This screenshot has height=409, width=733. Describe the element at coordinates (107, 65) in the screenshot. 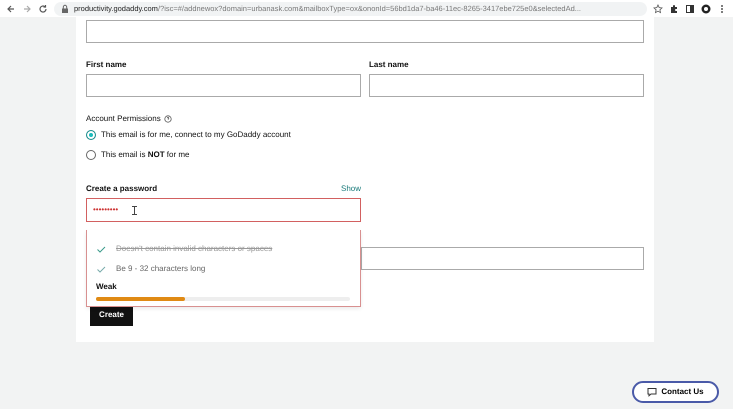

I see `field-label: First name` at that location.